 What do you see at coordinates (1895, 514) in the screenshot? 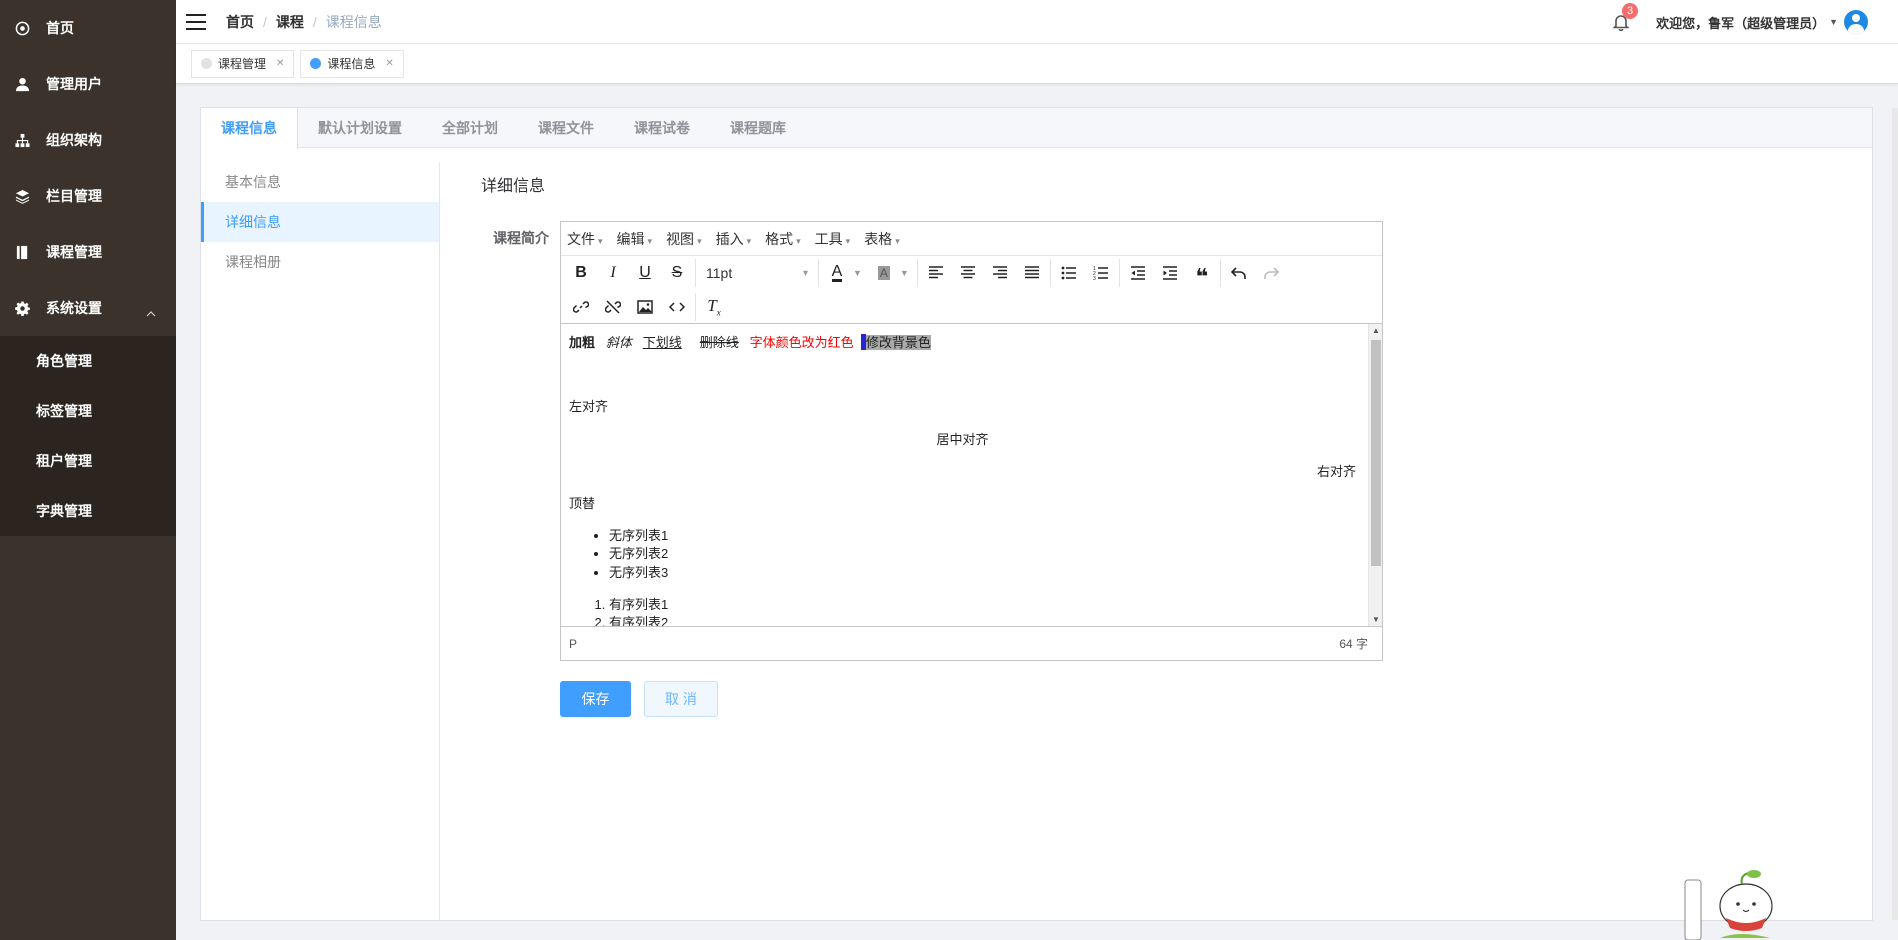
I see `page-scrollbar` at bounding box center [1895, 514].